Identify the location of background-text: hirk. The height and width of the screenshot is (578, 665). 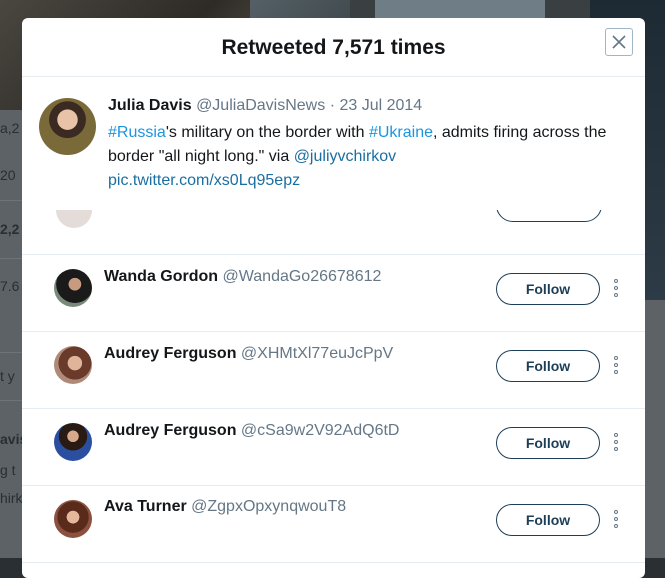
(11, 498).